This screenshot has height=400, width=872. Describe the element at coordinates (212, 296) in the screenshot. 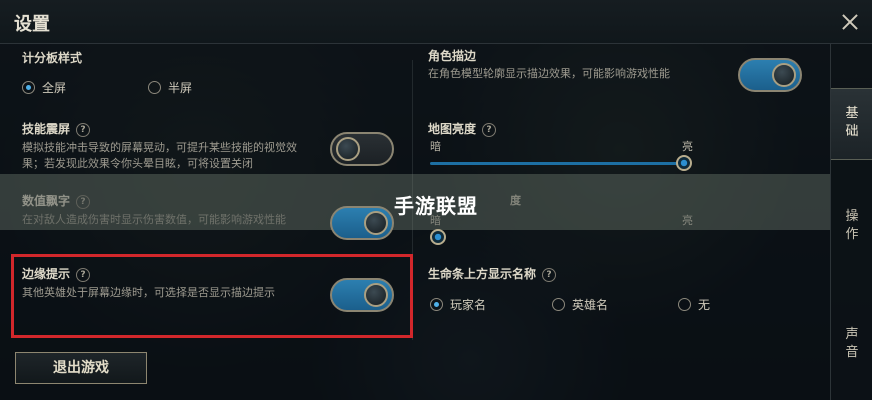

I see `highlight-box` at that location.